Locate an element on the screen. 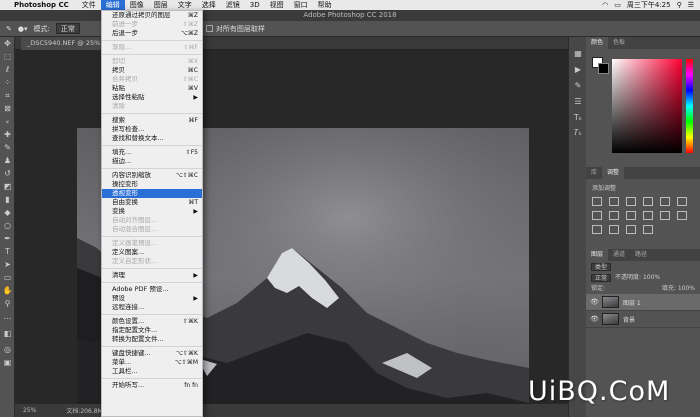 Image resolution: width=700 pixels, height=417 pixels. menu-item: 填充... ⇧F5 is located at coordinates (152, 152).